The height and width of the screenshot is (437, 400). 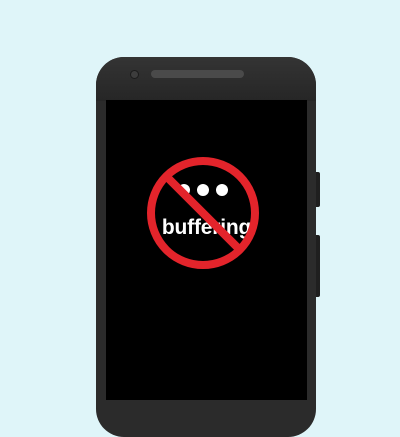 I want to click on phone-bezel-top, so click(x=206, y=79).